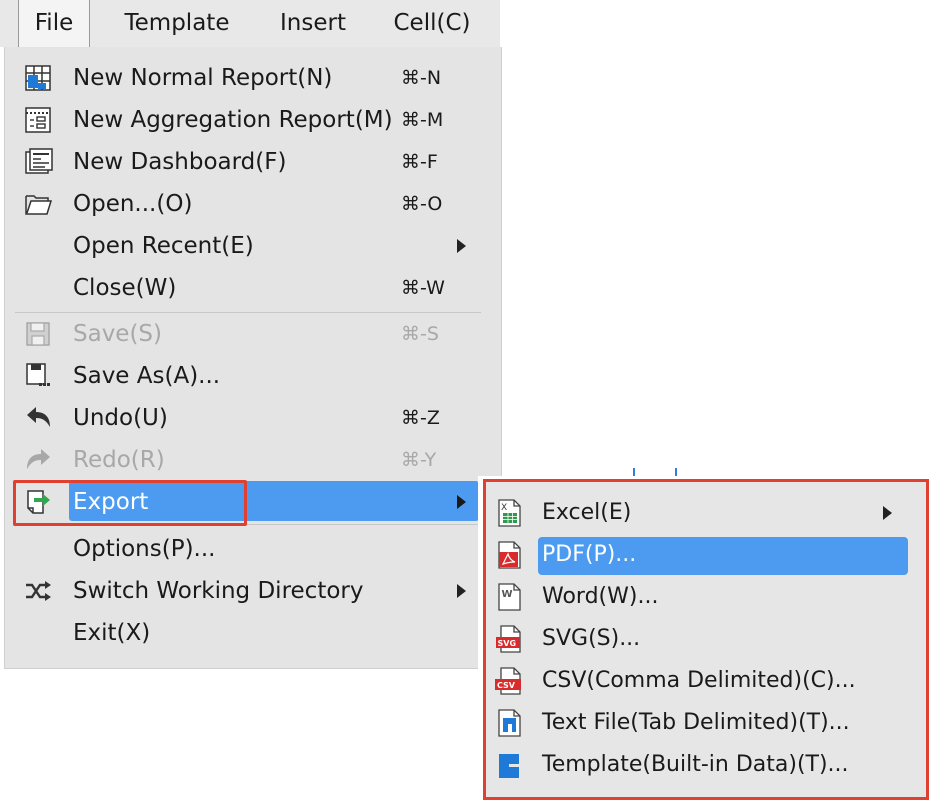 The width and height of the screenshot is (932, 802). I want to click on shuffle-icon, so click(38, 591).